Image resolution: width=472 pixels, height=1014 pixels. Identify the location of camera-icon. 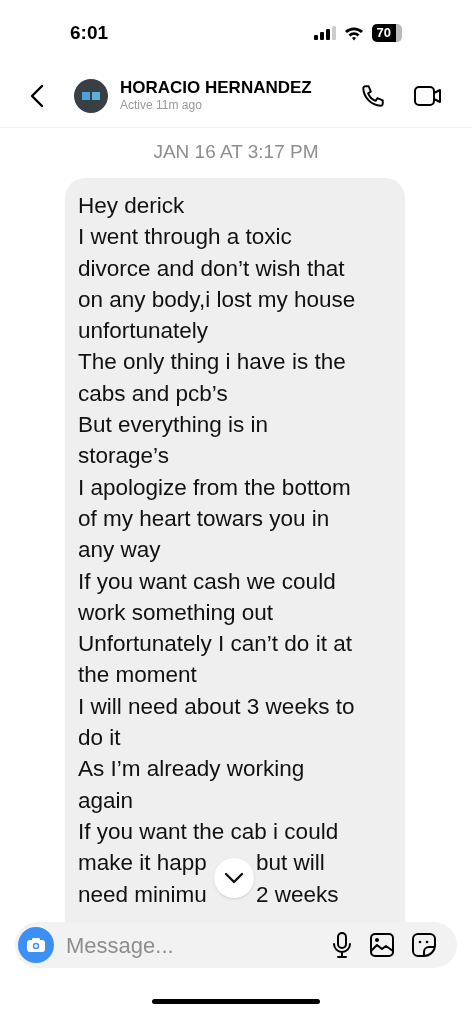
(36, 945).